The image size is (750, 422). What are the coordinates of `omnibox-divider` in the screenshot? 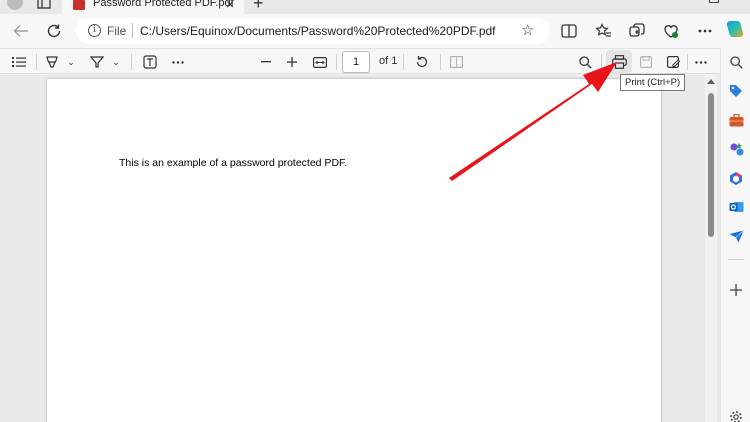 It's located at (132, 30).